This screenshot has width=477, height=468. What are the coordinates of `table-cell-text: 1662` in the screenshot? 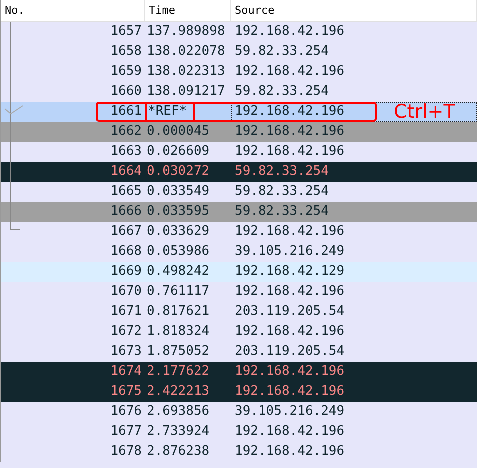 It's located at (126, 132).